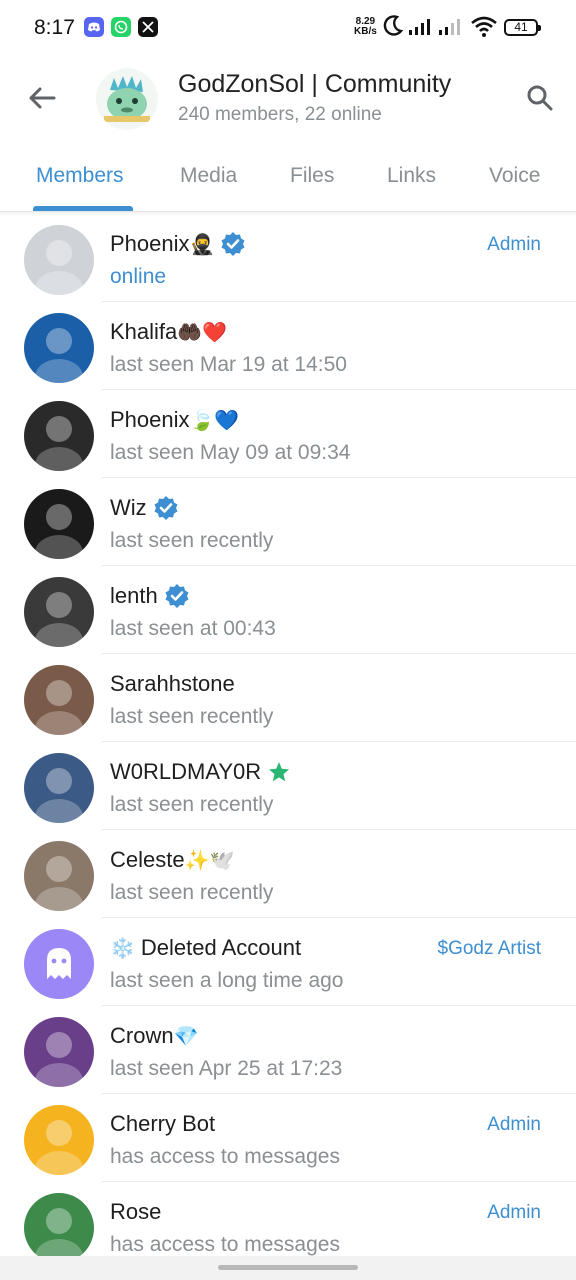 The image size is (576, 1280). Describe the element at coordinates (279, 772) in the screenshot. I see `premium-star-icon` at that location.